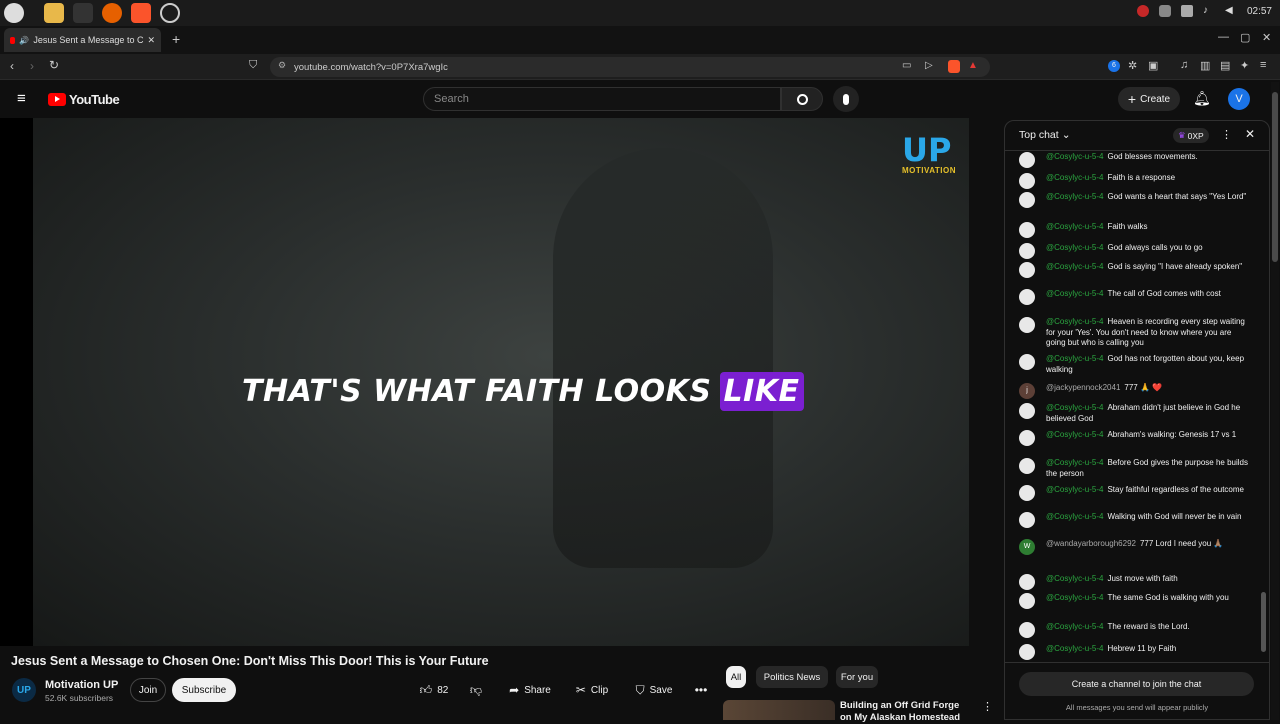 The image size is (1280, 724). I want to click on hamburger-menu-icon: ≡, so click(21, 98).